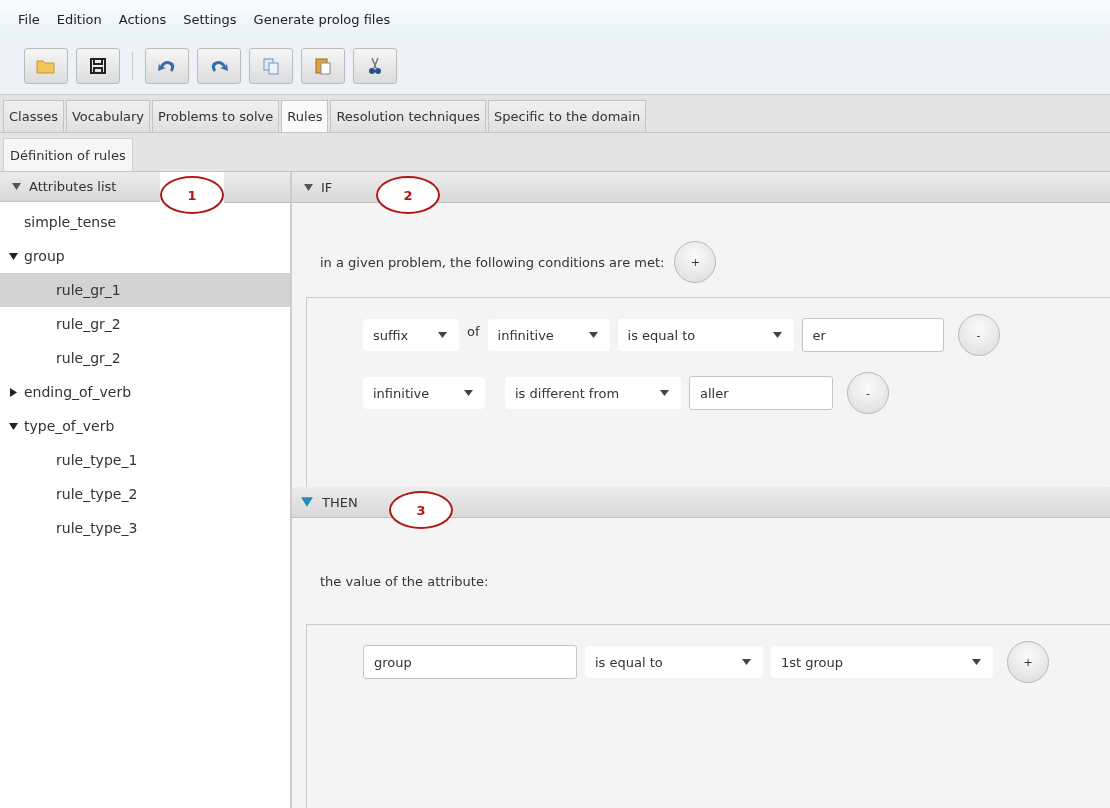  I want to click on text-field: er, so click(872, 335).